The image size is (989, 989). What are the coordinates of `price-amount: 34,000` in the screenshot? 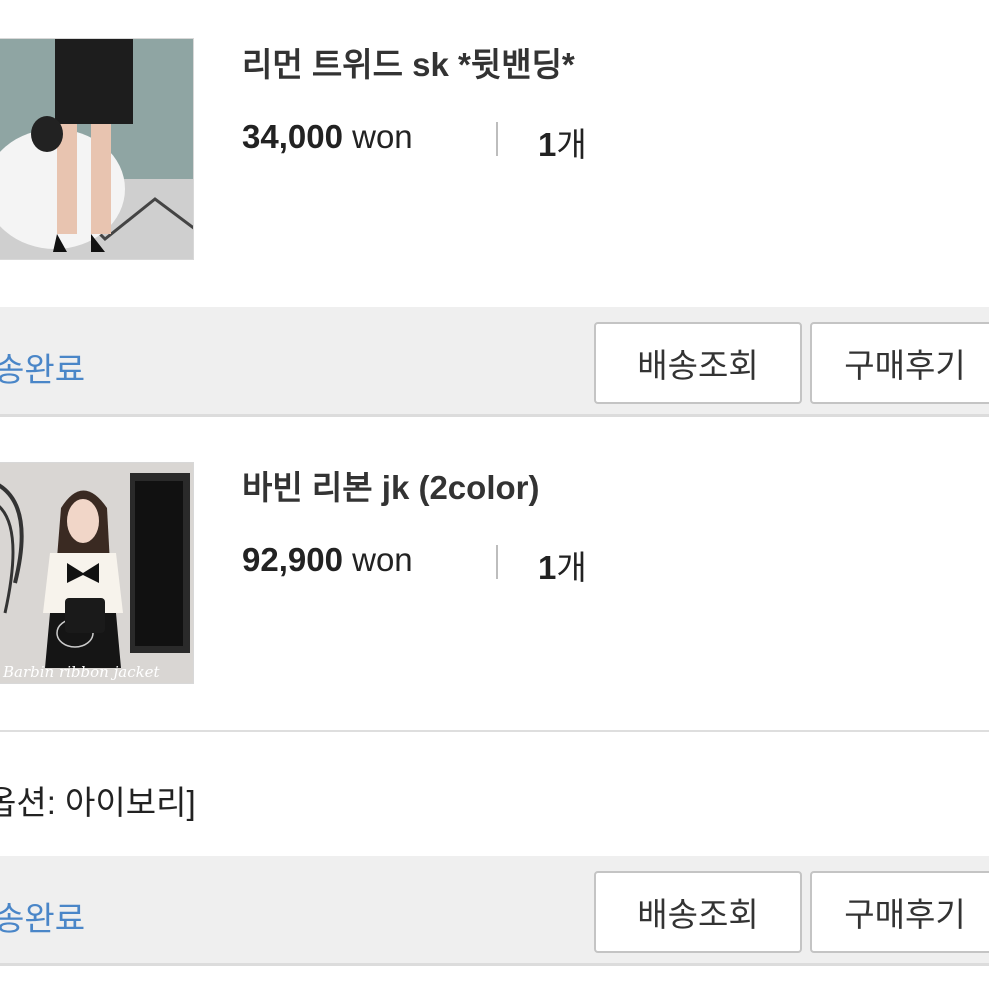 It's located at (292, 136).